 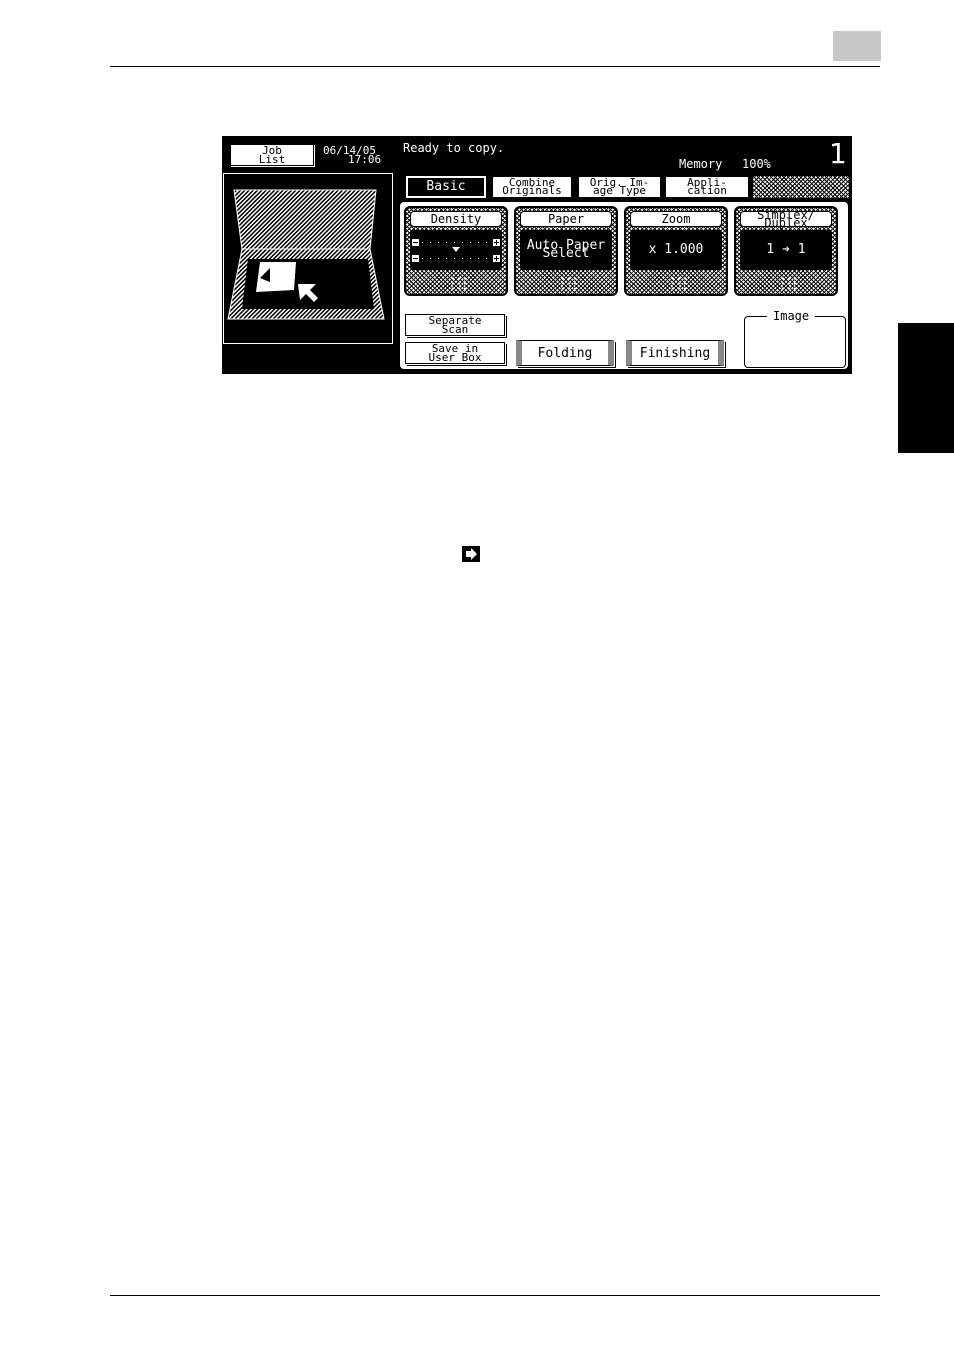 What do you see at coordinates (789, 283) in the screenshot?
I see `duplex-more-dots` at bounding box center [789, 283].